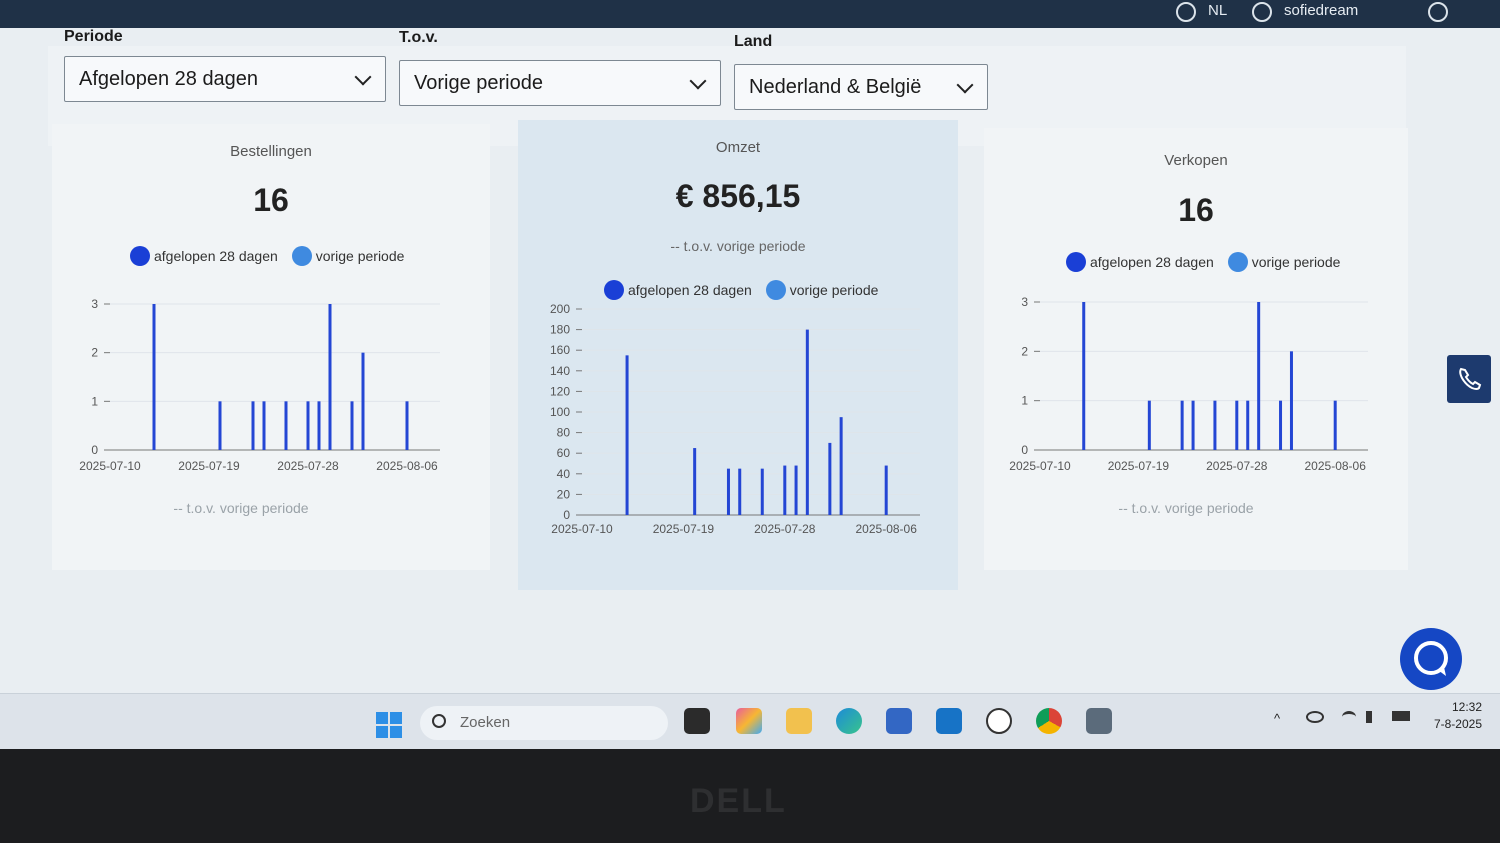 This screenshot has width=1500, height=843. Describe the element at coordinates (861, 87) in the screenshot. I see `land-select: Nederland & België` at that location.